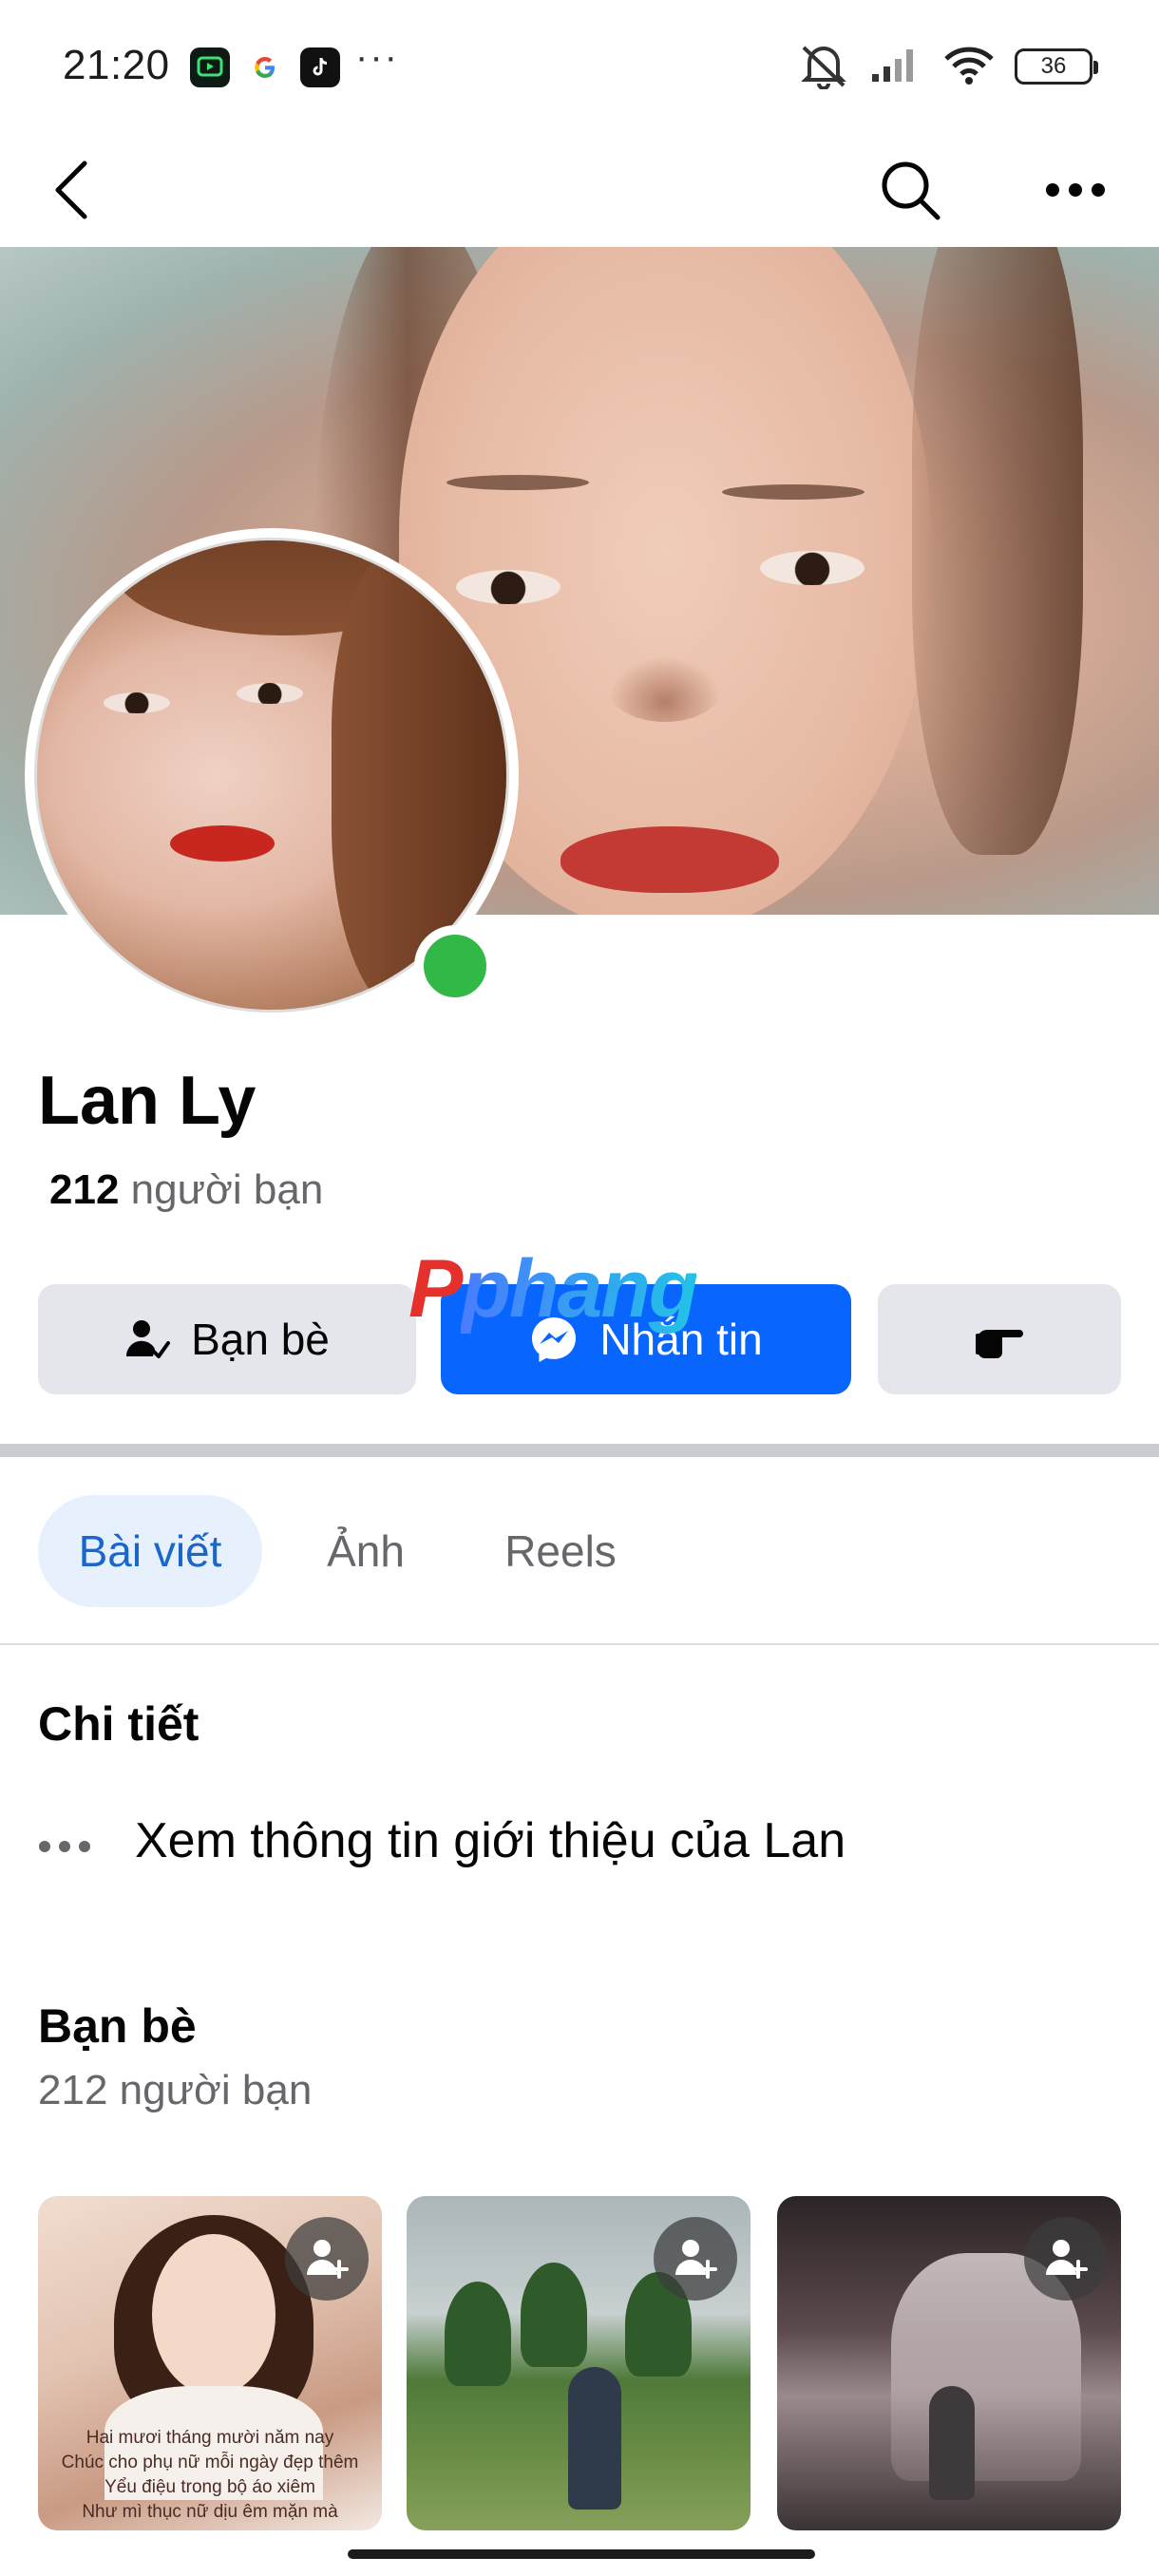 The image size is (1159, 2576). I want to click on poke-button, so click(999, 1339).